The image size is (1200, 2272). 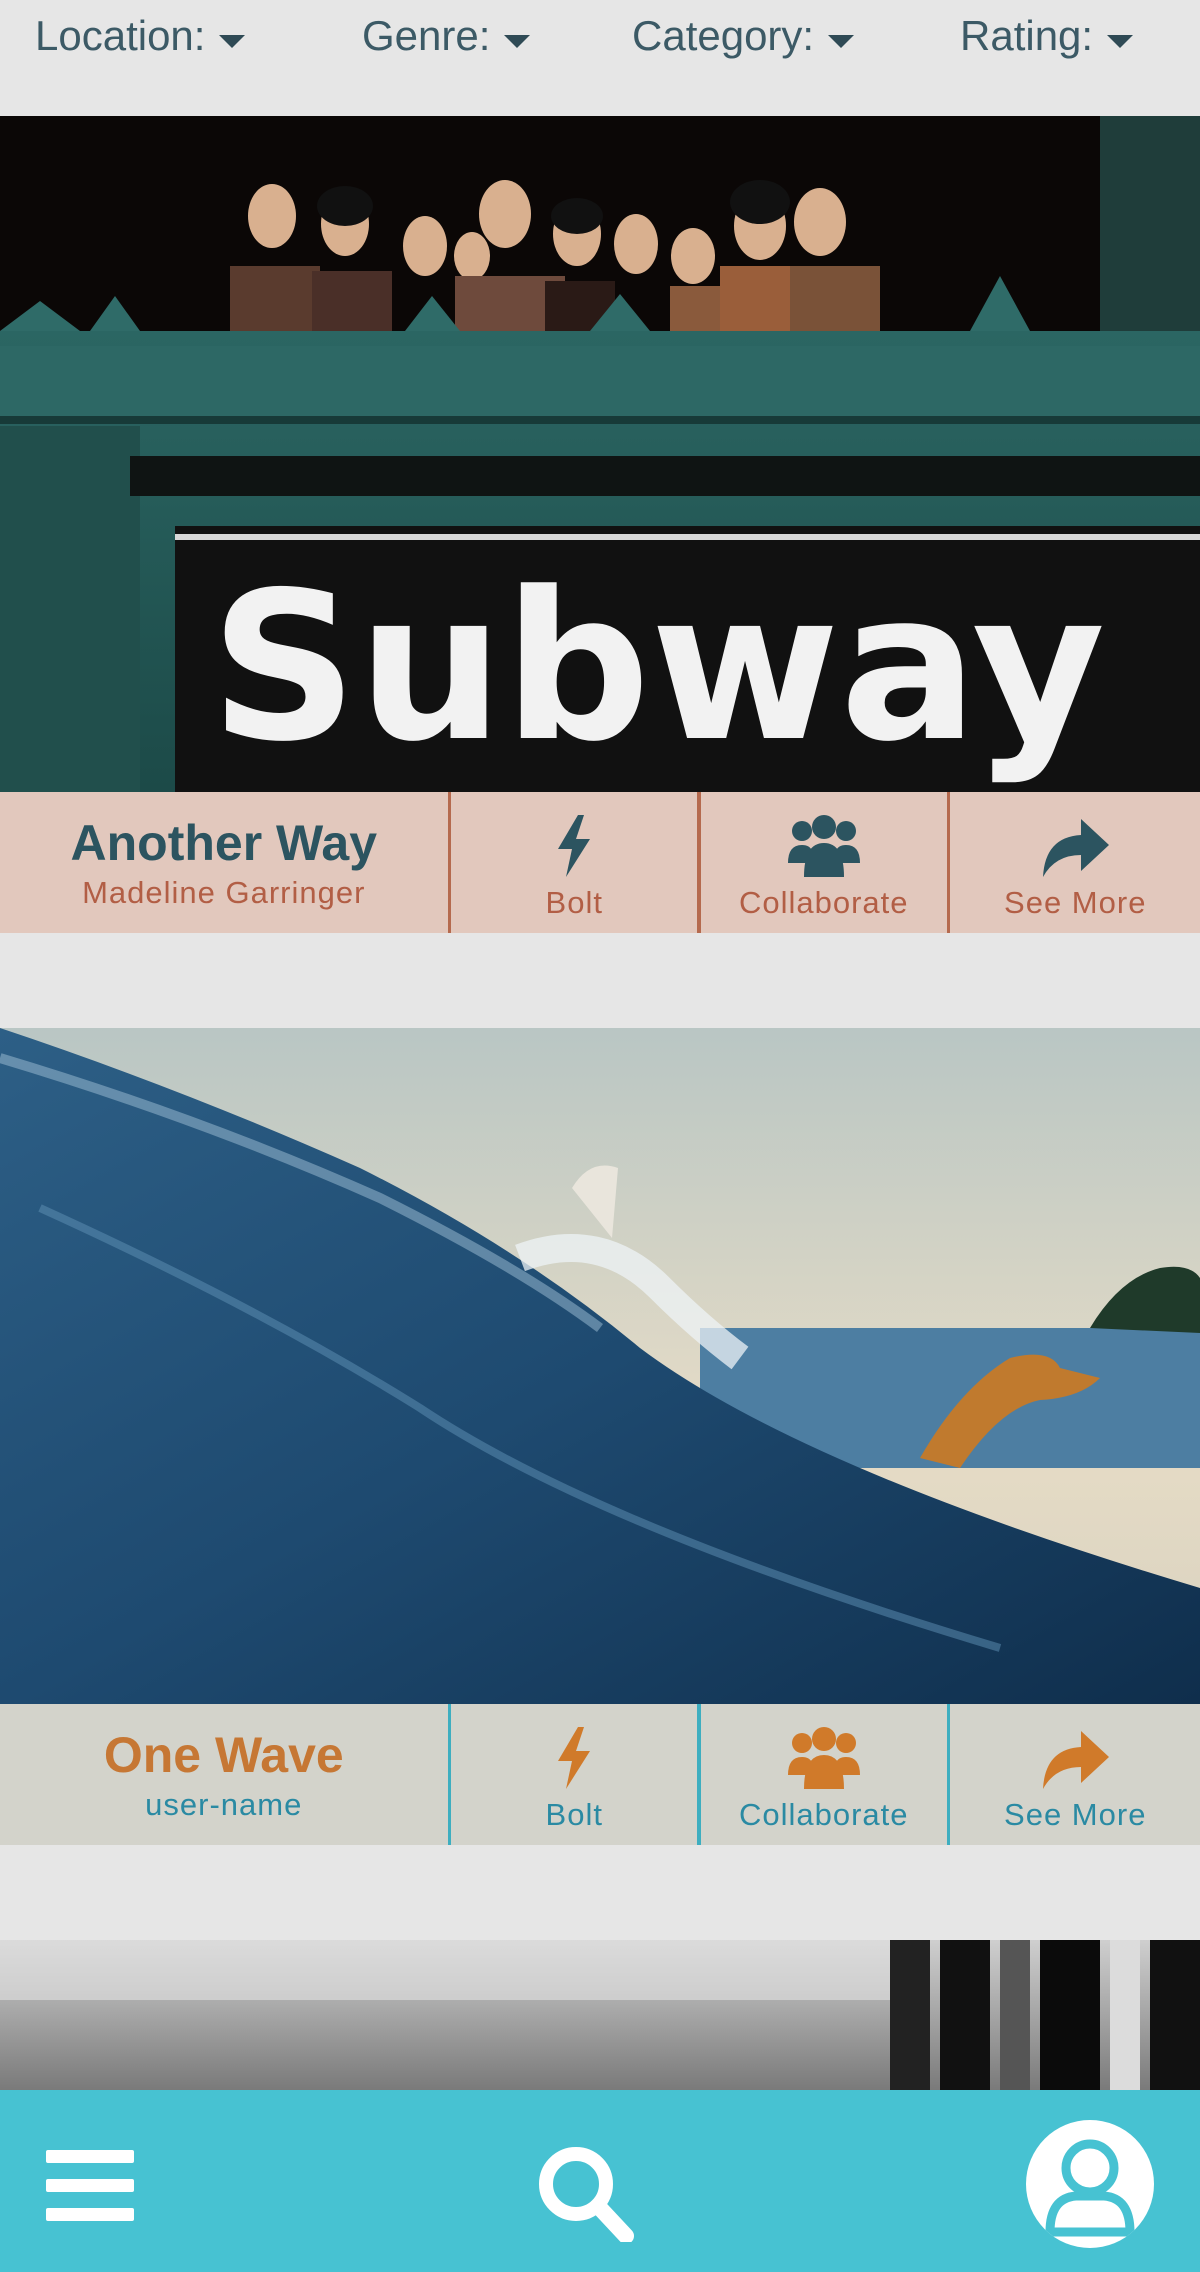 What do you see at coordinates (584, 2192) in the screenshot?
I see `search-icon` at bounding box center [584, 2192].